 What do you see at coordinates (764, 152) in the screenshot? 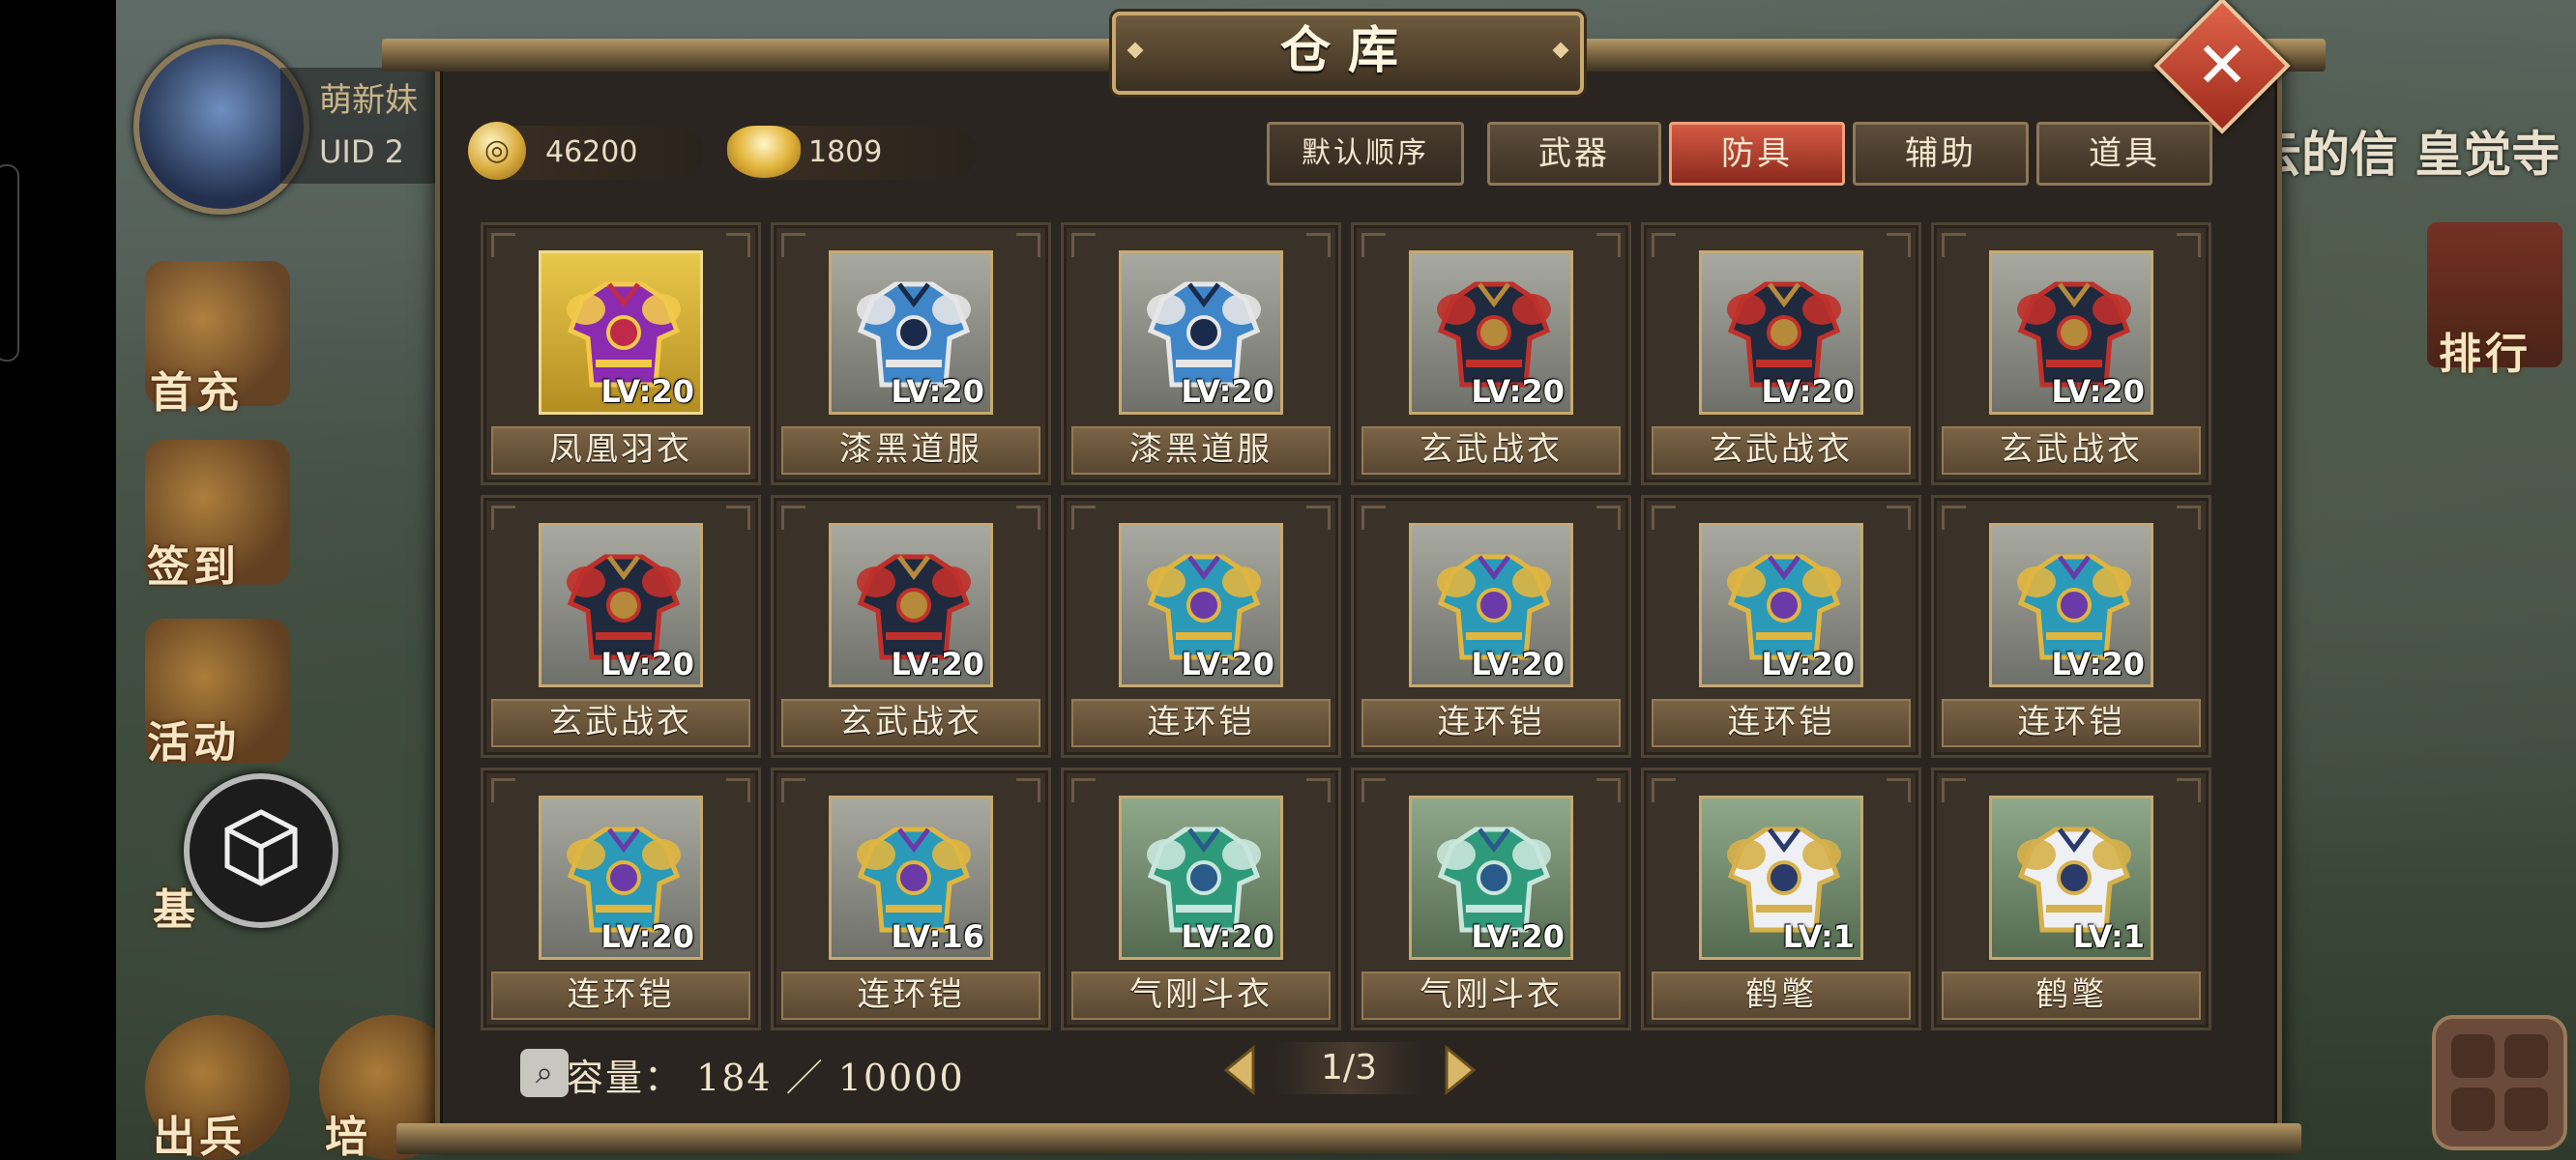
I see `ingot-icon` at bounding box center [764, 152].